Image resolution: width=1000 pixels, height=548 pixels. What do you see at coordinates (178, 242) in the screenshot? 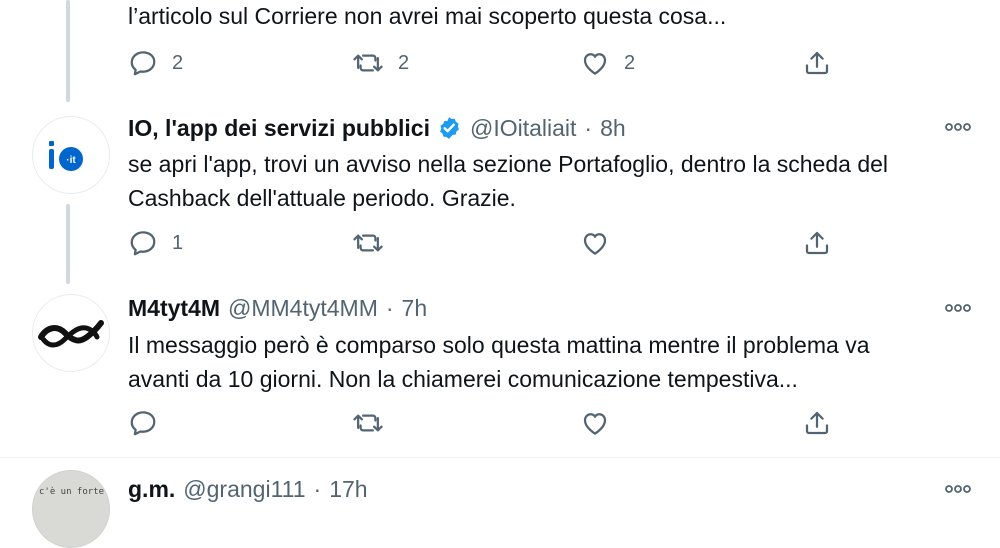
I see `reply-count: 1` at bounding box center [178, 242].